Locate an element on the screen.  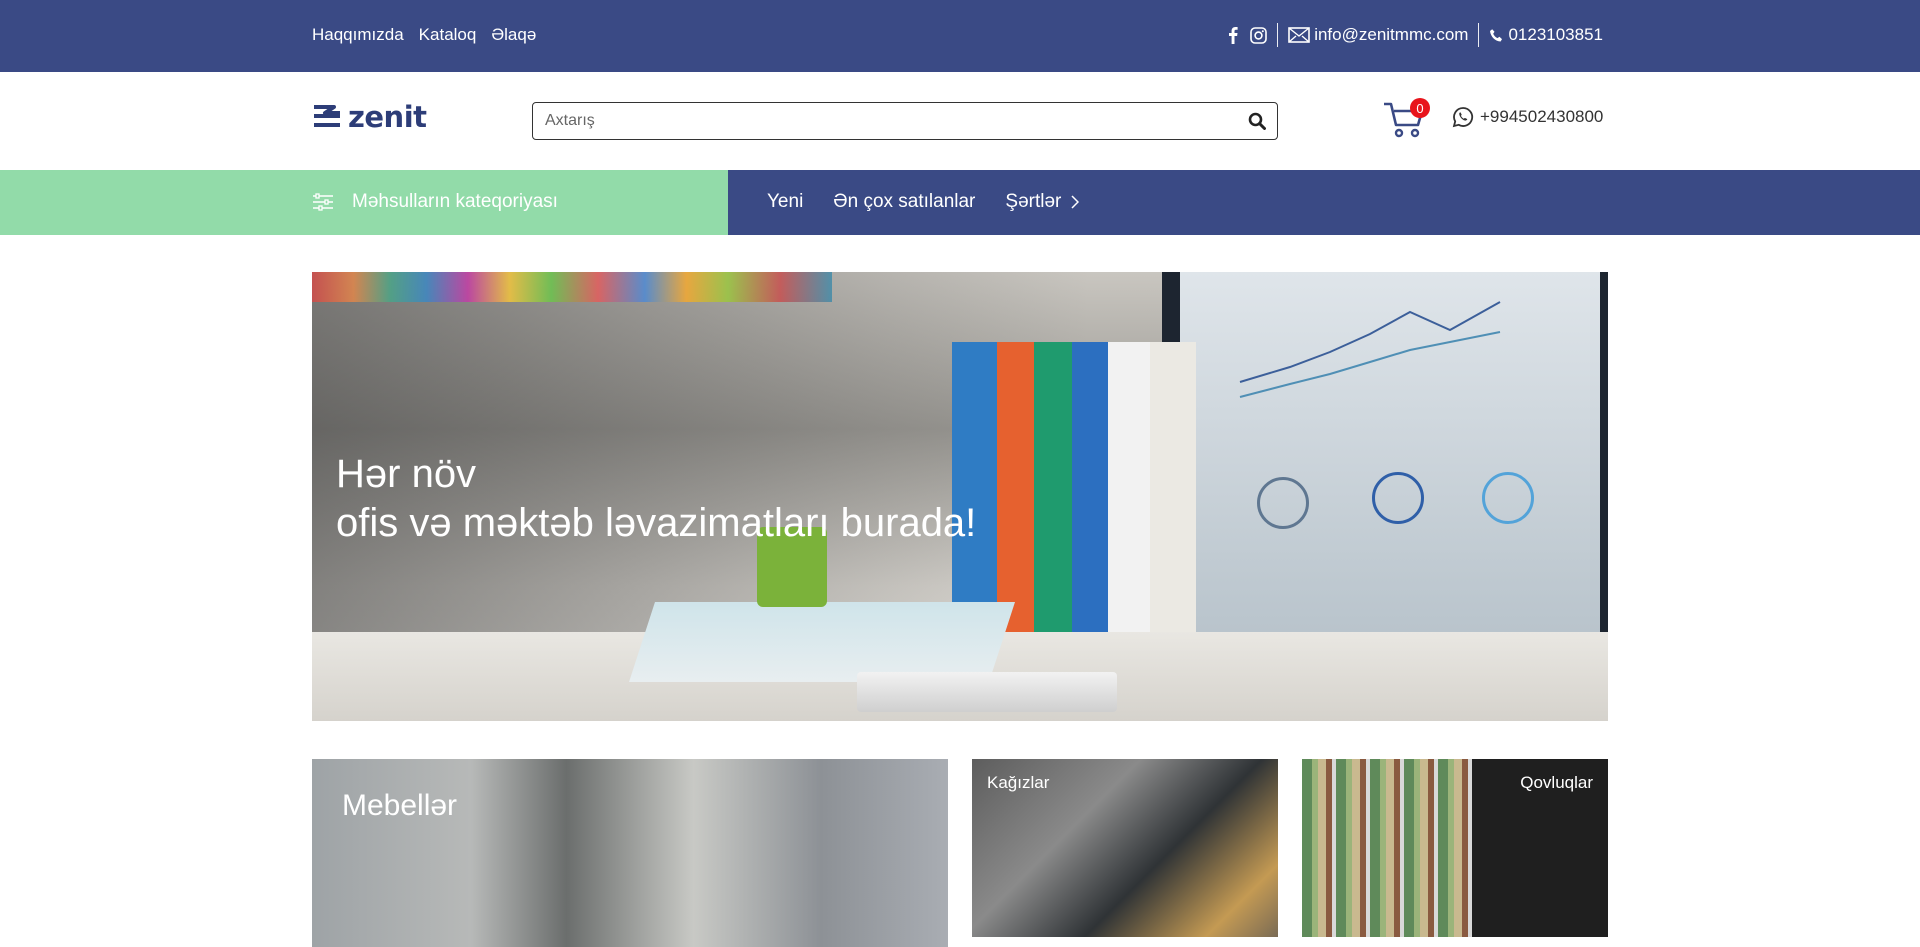
nav-link-about: Haqqımızda is located at coordinates (358, 35).